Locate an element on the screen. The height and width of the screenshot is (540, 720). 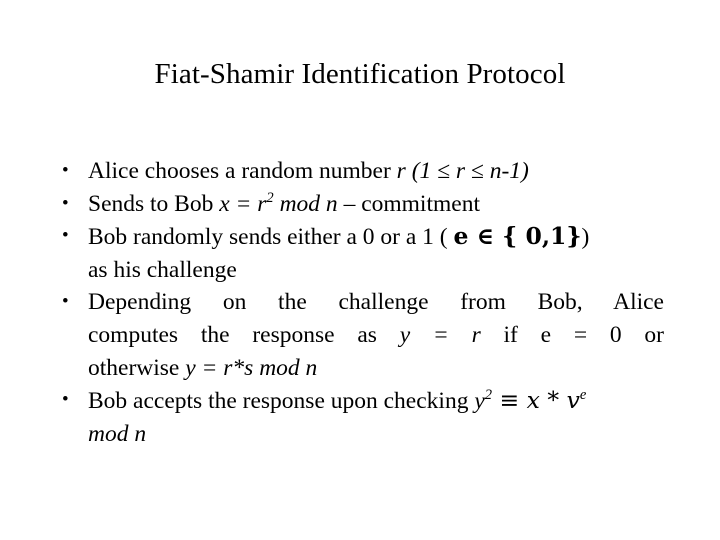
bullet-5-lead-text: Bob accepts the response upon checking is located at coordinates (281, 401).